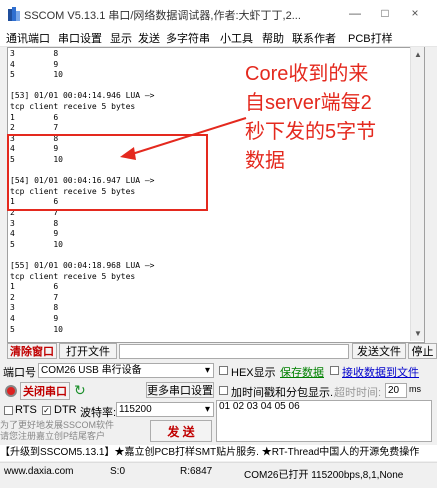 Image resolution: width=437 pixels, height=488 pixels. I want to click on open-file-button: 打开文件, so click(88, 351).